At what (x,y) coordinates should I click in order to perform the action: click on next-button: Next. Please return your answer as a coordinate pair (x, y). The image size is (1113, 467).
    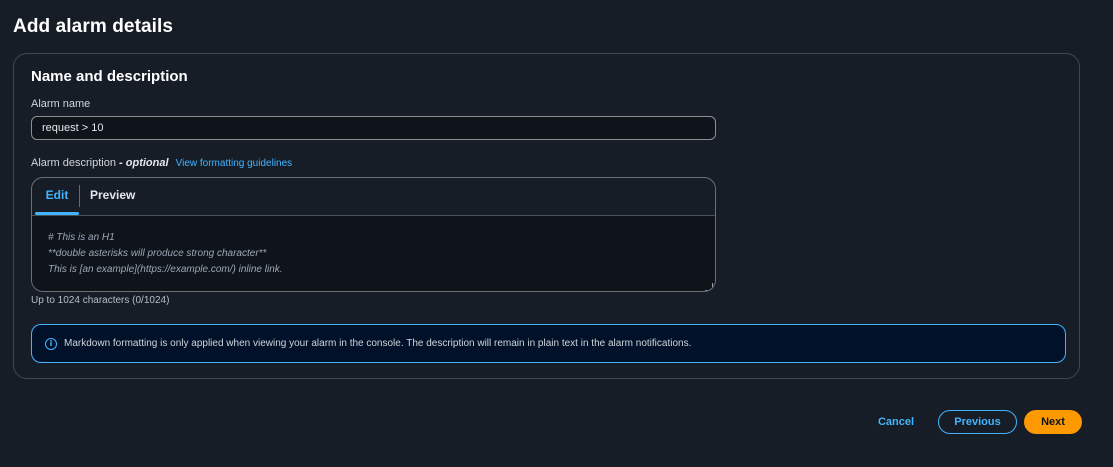
    Looking at the image, I should click on (1053, 422).